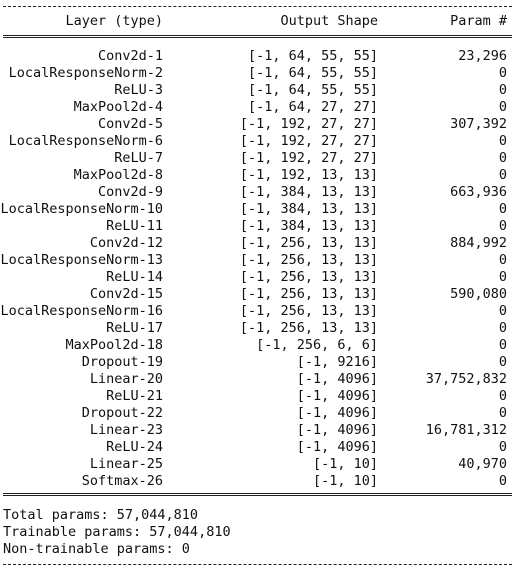  What do you see at coordinates (257, 36) in the screenshot?
I see `header-double-rule` at bounding box center [257, 36].